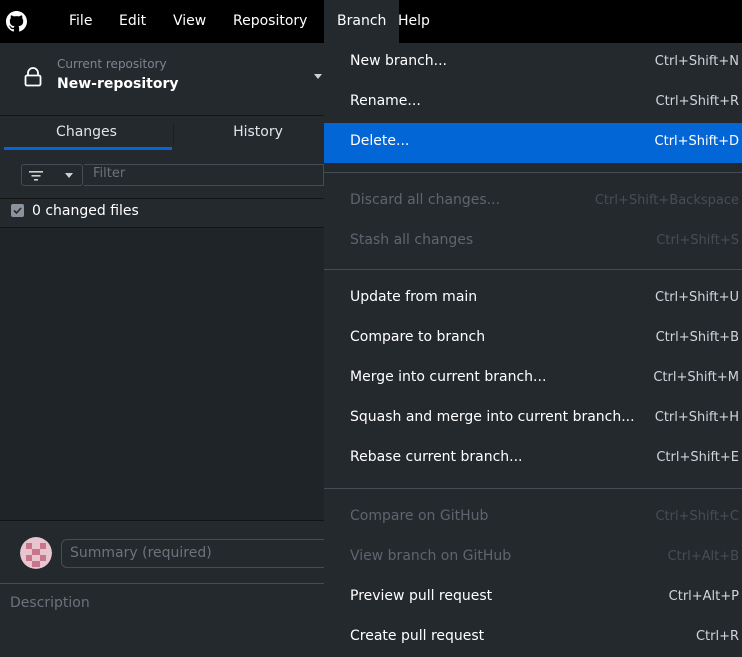  I want to click on menu-item-label: Update from main, so click(414, 297).